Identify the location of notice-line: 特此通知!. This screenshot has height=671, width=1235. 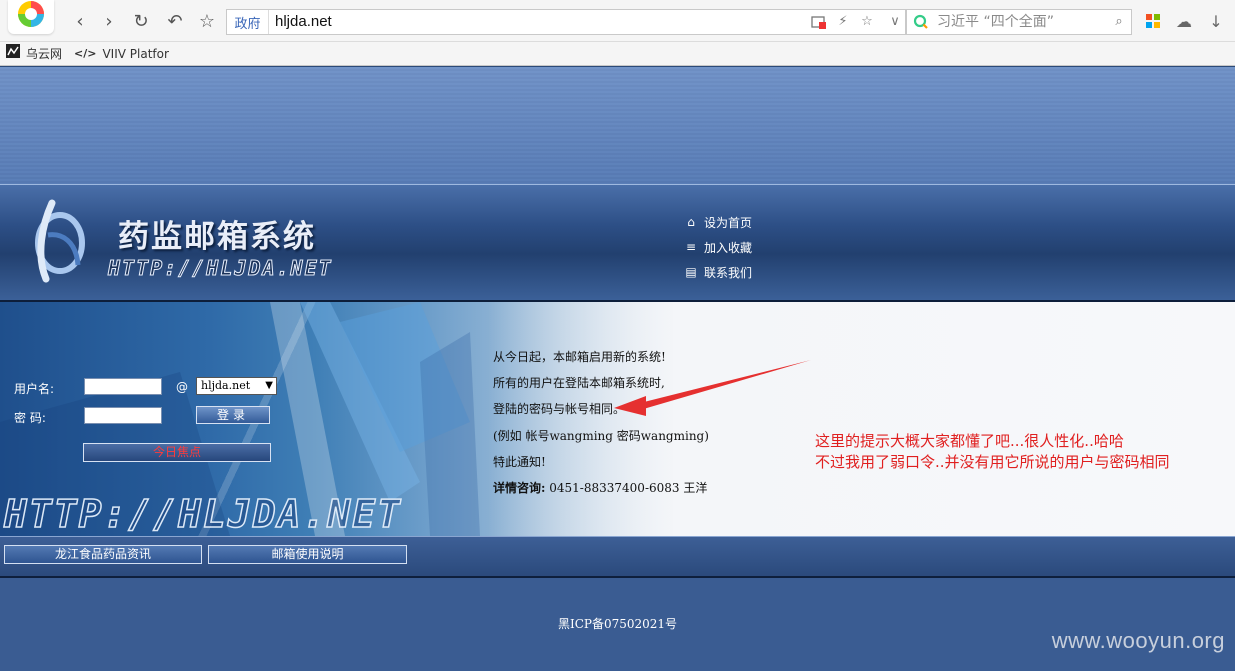
(519, 462).